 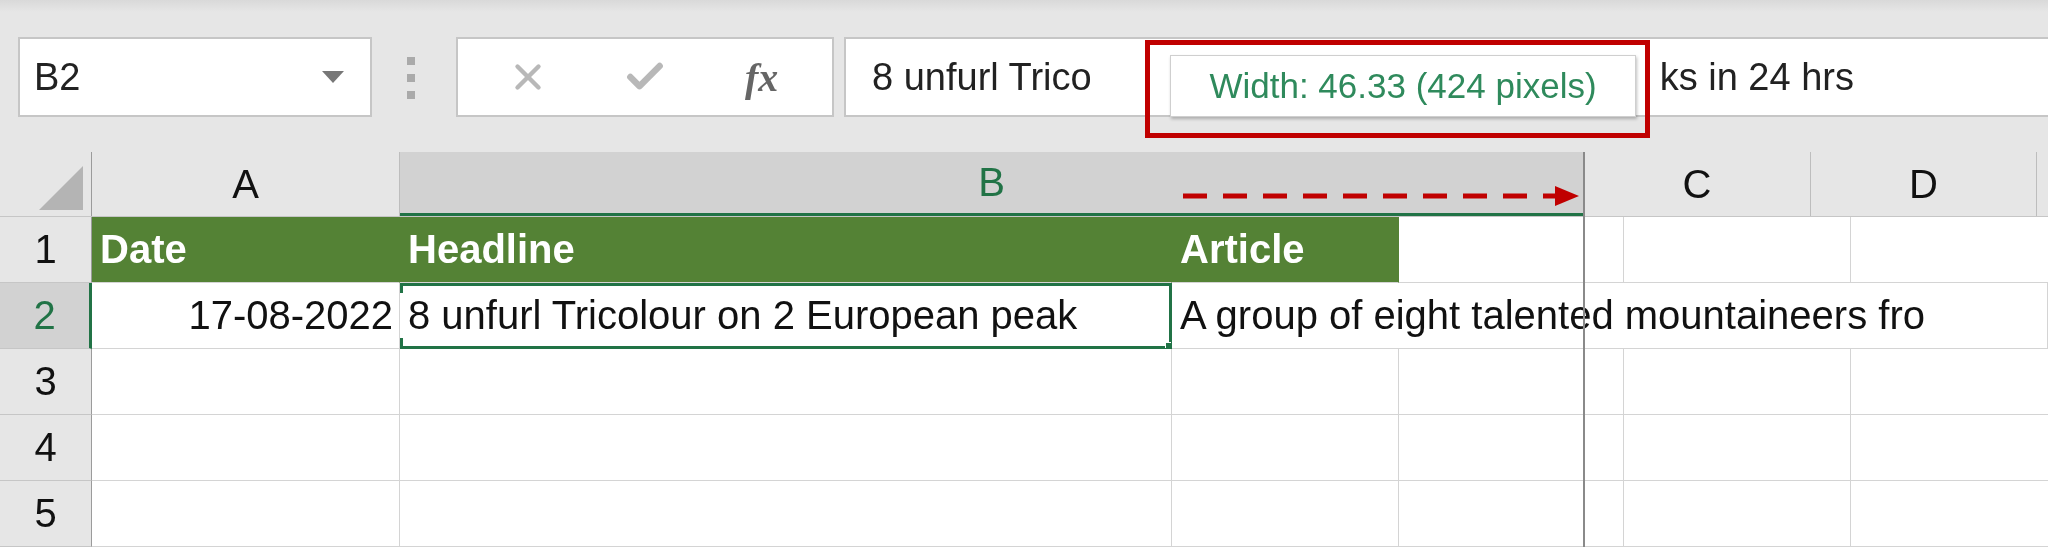 What do you see at coordinates (46, 316) in the screenshot?
I see `row-header: 2` at bounding box center [46, 316].